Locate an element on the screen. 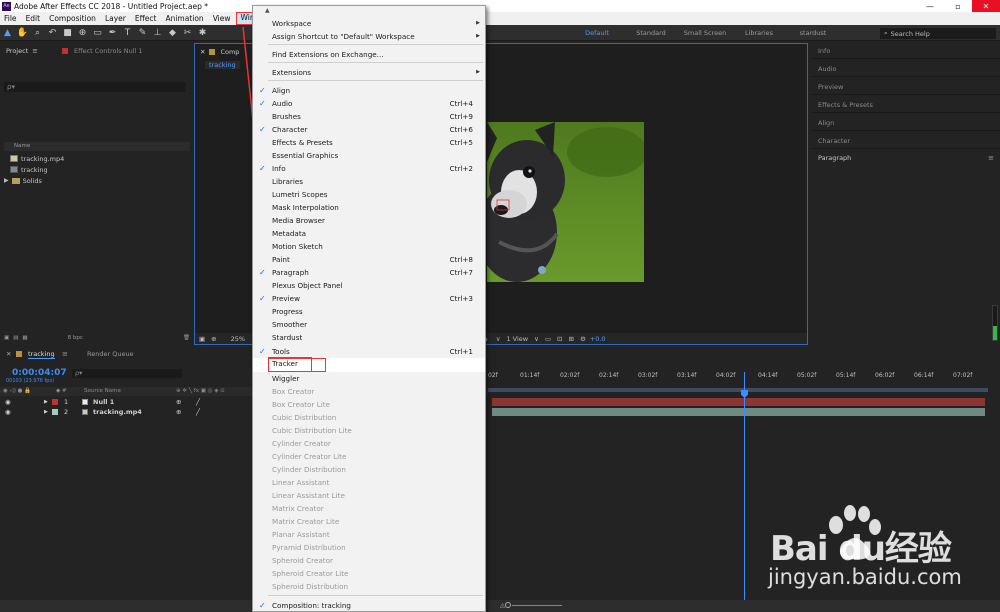 This screenshot has width=1000, height=612. menu-item-cubic-distribution-lite: Cubic Distribution Lite is located at coordinates (369, 430).